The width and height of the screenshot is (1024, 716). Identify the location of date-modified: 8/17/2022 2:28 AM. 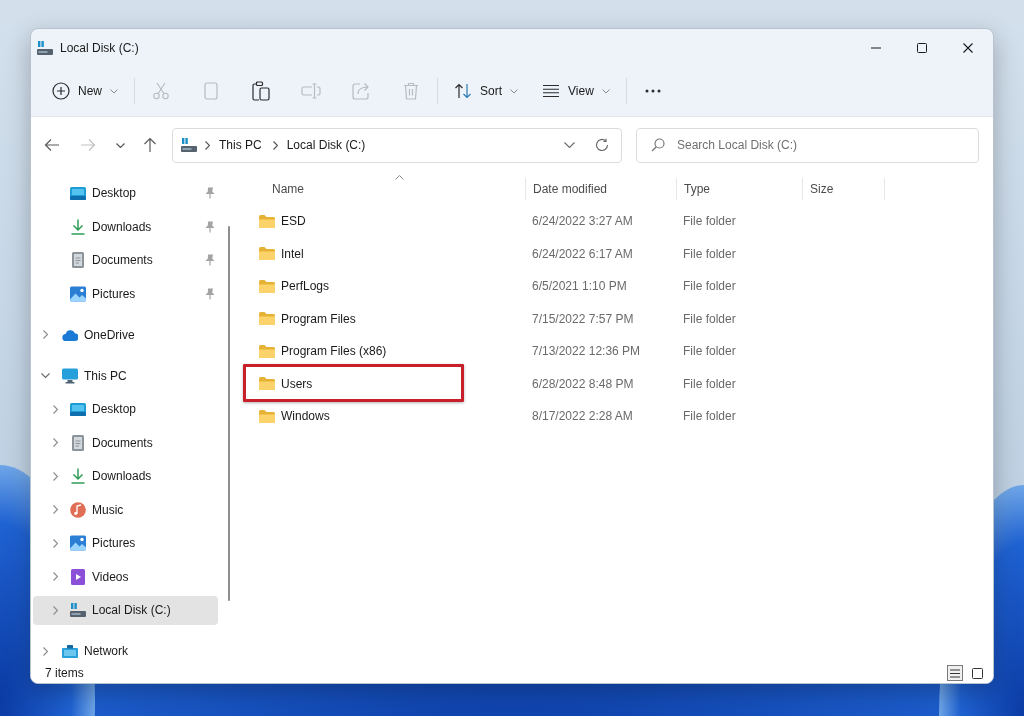
(582, 416).